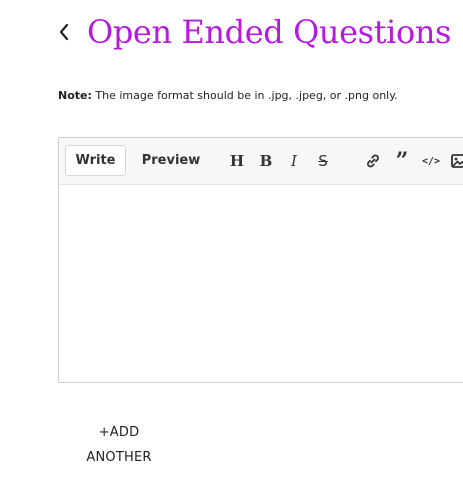 This screenshot has width=463, height=504. Describe the element at coordinates (75, 95) in the screenshot. I see `note-label: Note:` at that location.